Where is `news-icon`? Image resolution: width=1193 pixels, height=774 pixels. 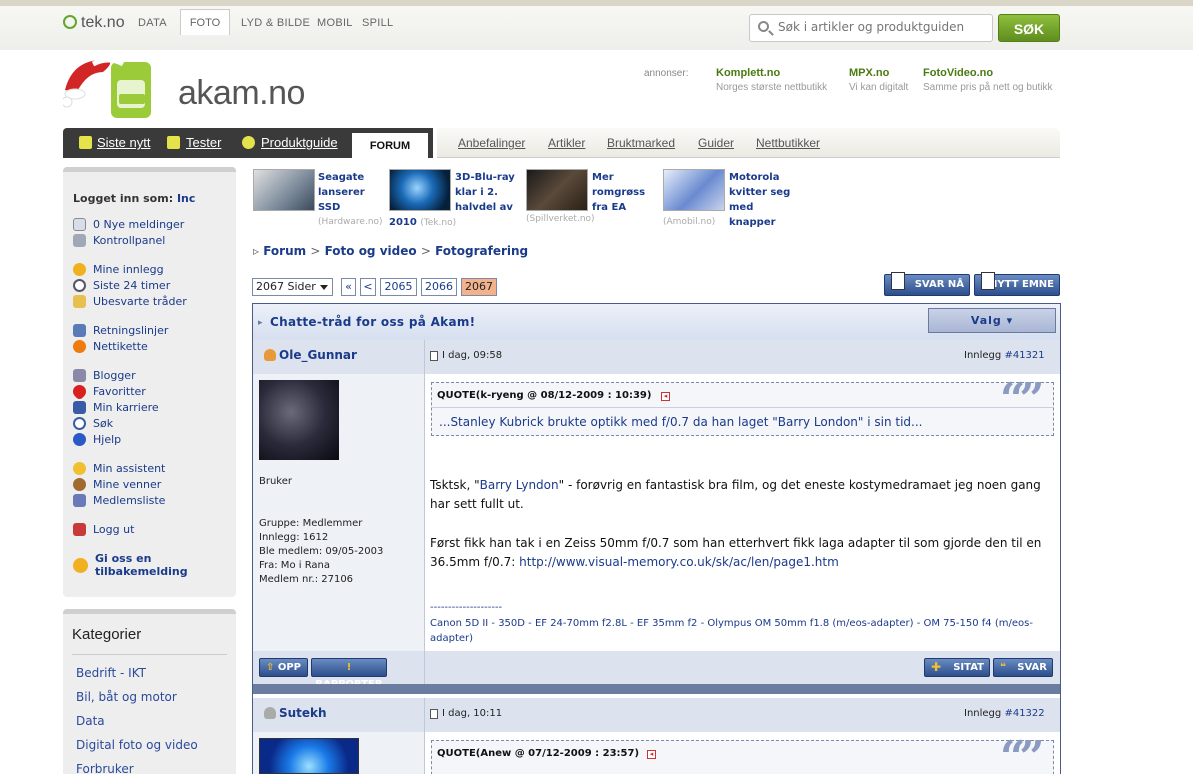 news-icon is located at coordinates (85, 142).